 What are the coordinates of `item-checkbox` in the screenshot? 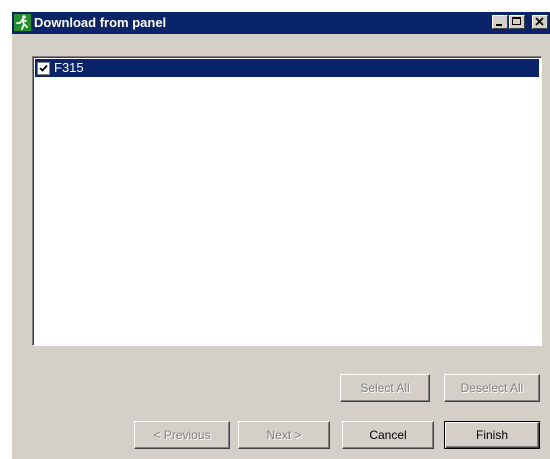 It's located at (43, 68).